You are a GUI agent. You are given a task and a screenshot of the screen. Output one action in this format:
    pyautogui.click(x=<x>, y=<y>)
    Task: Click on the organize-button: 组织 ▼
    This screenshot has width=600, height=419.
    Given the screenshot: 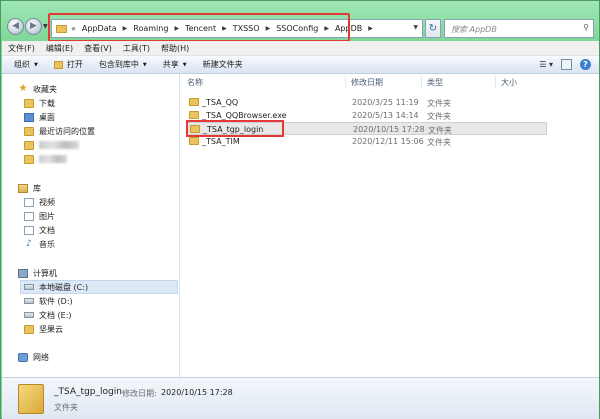 What is the action you would take?
    pyautogui.click(x=26, y=64)
    